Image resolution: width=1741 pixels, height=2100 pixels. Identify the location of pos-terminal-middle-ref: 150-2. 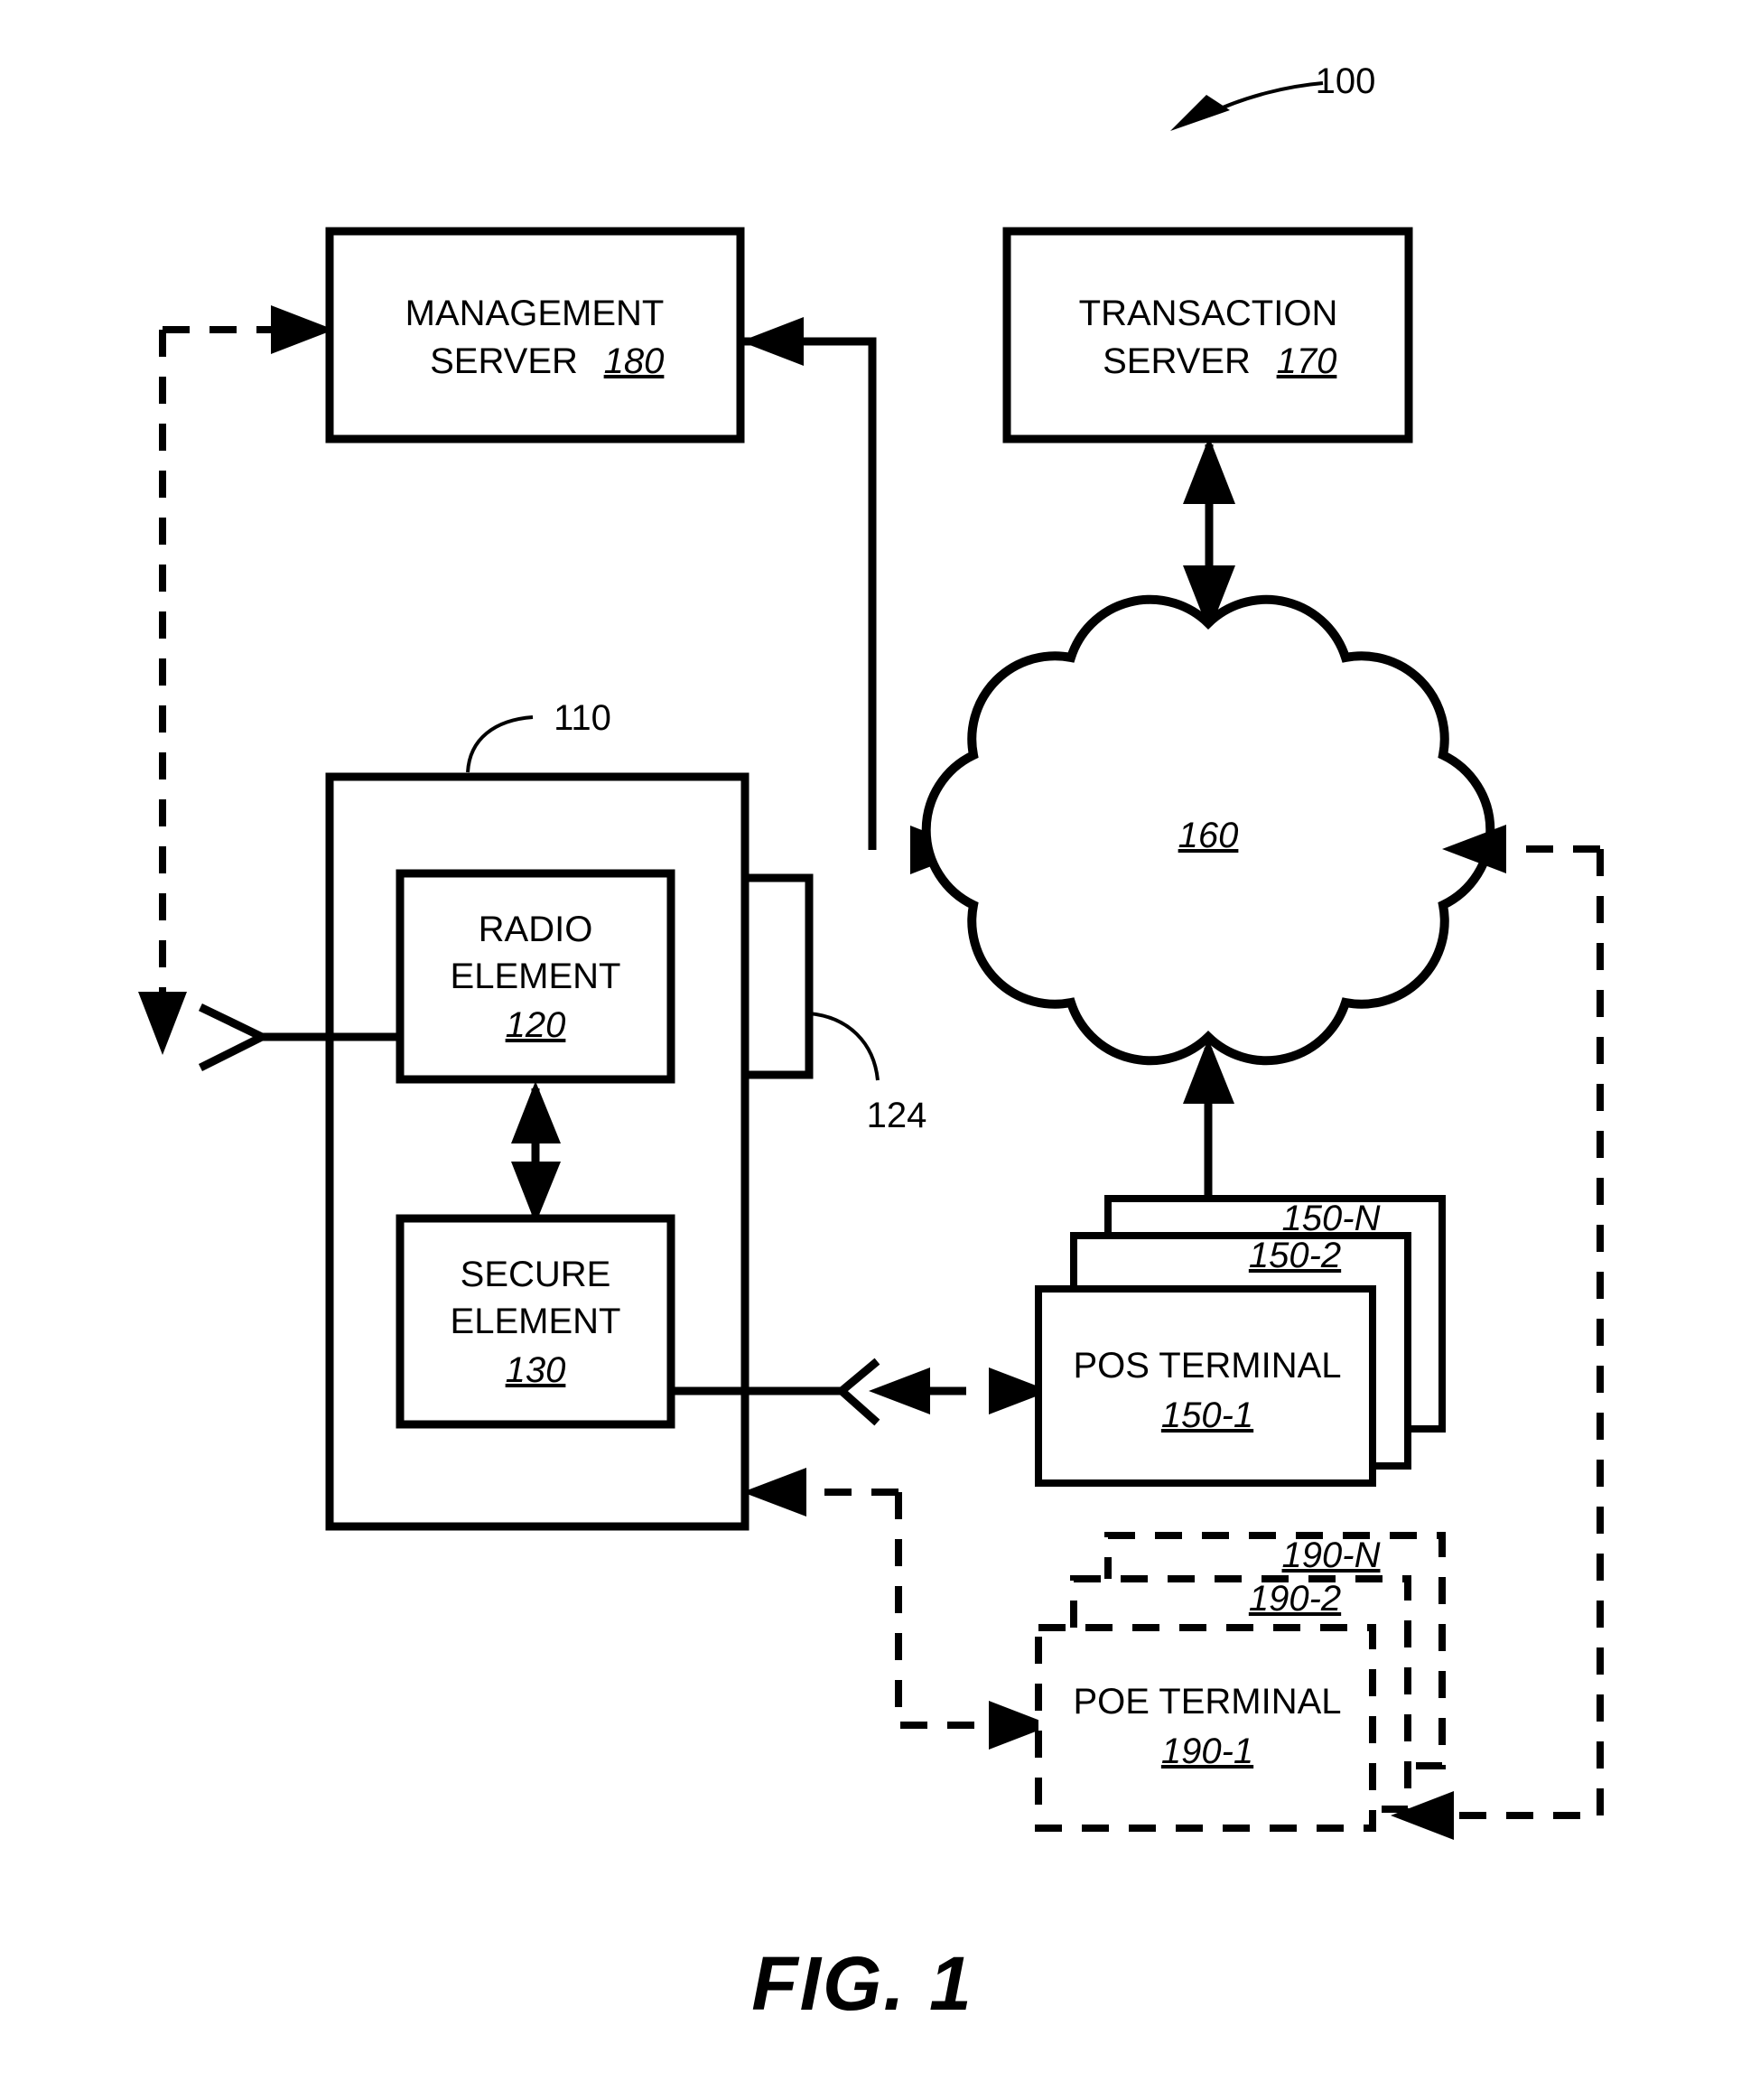
(1295, 1255).